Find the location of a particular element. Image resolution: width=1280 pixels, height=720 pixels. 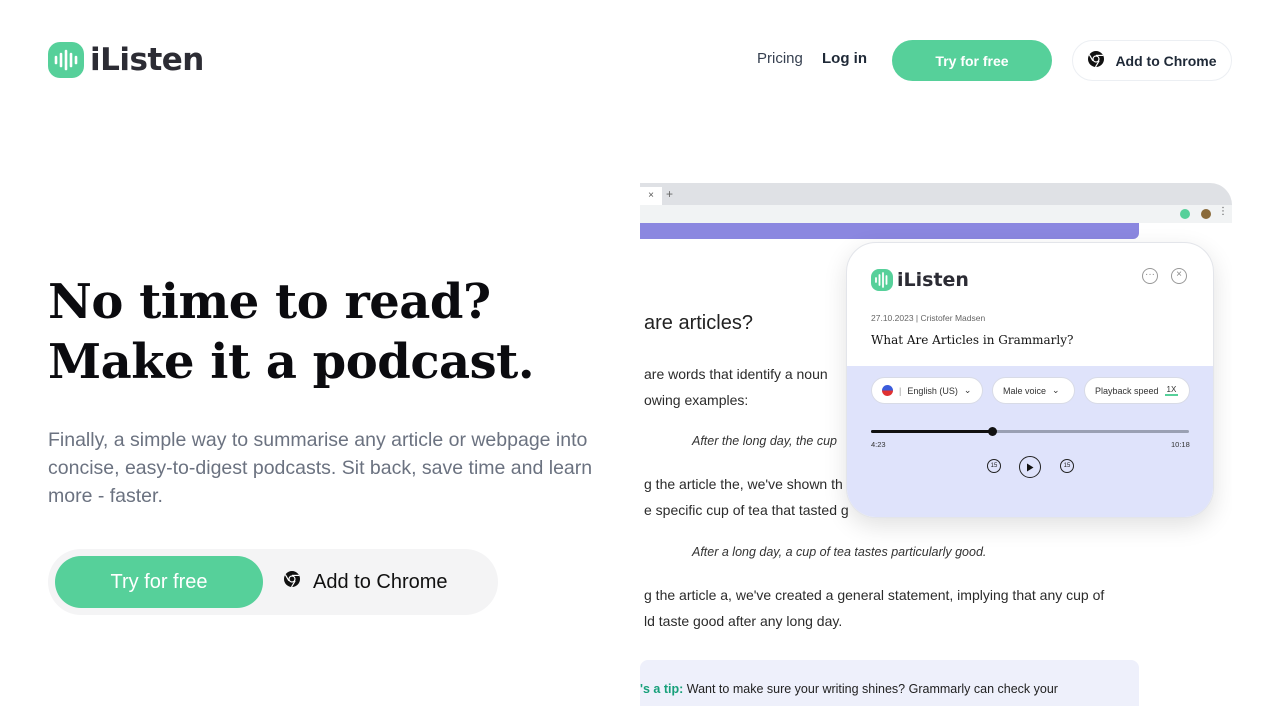

skip-back-label: 15 is located at coordinates (994, 466).